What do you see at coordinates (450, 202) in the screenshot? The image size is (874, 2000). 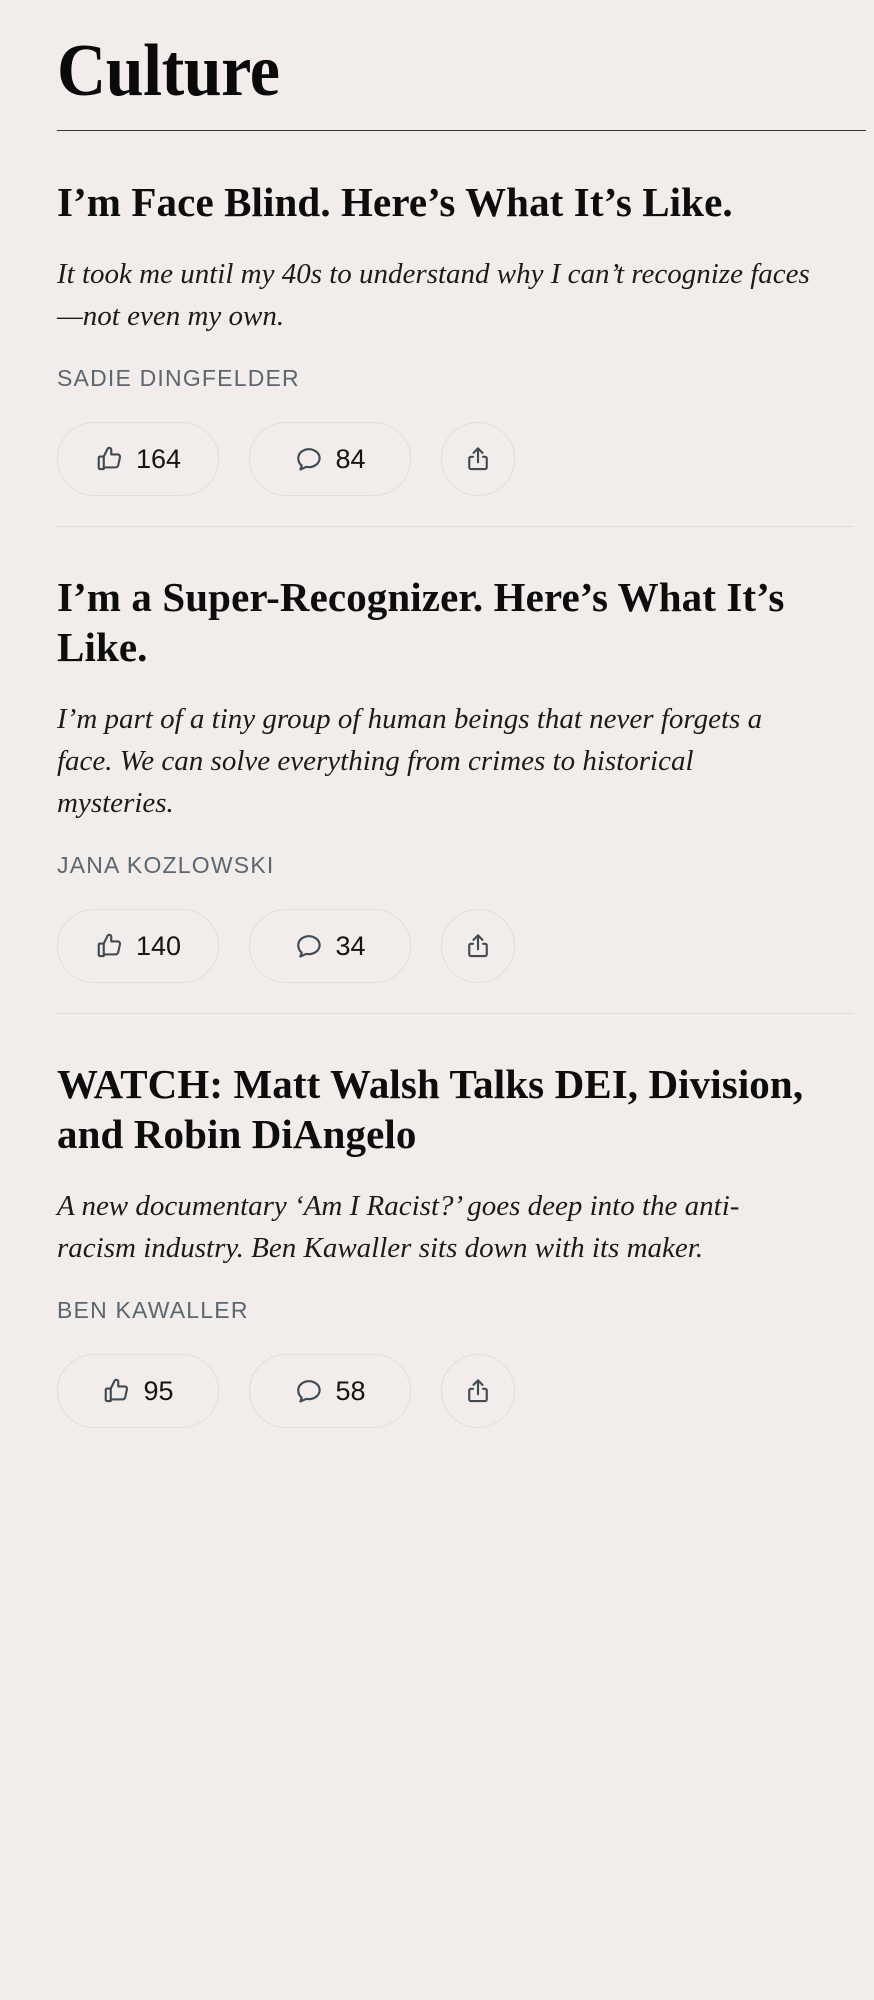 I see `article-headline: I’m Face Blind. Here’s What It’s Like.` at bounding box center [450, 202].